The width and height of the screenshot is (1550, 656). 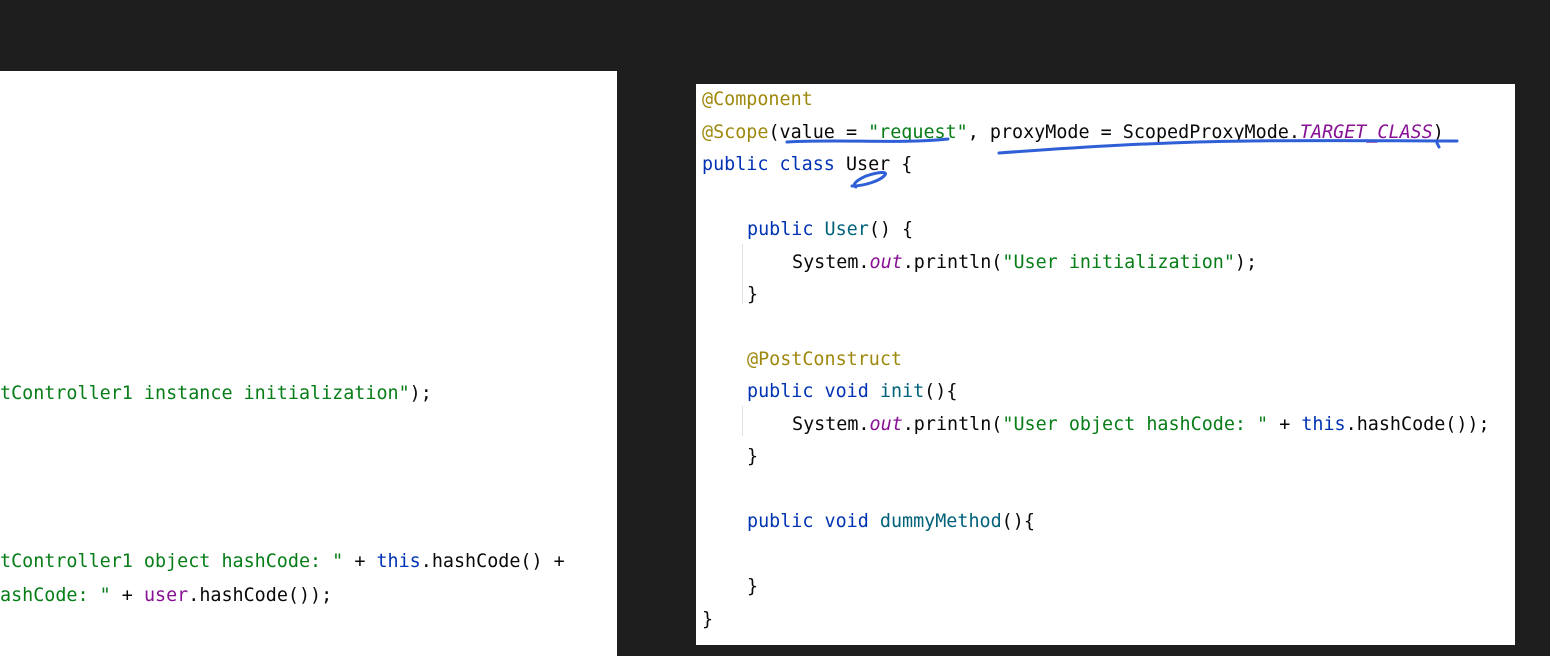 What do you see at coordinates (818, 132) in the screenshot?
I see `code-token: (value =` at bounding box center [818, 132].